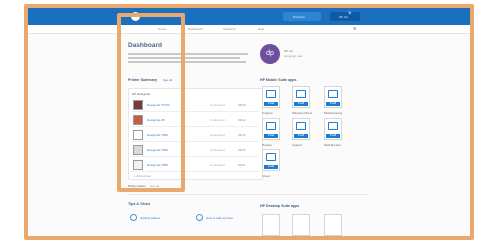 This screenshot has width=483, height=244. What do you see at coordinates (333, 113) in the screenshot?
I see `app-tile-label: Multiscanning` at bounding box center [333, 113].